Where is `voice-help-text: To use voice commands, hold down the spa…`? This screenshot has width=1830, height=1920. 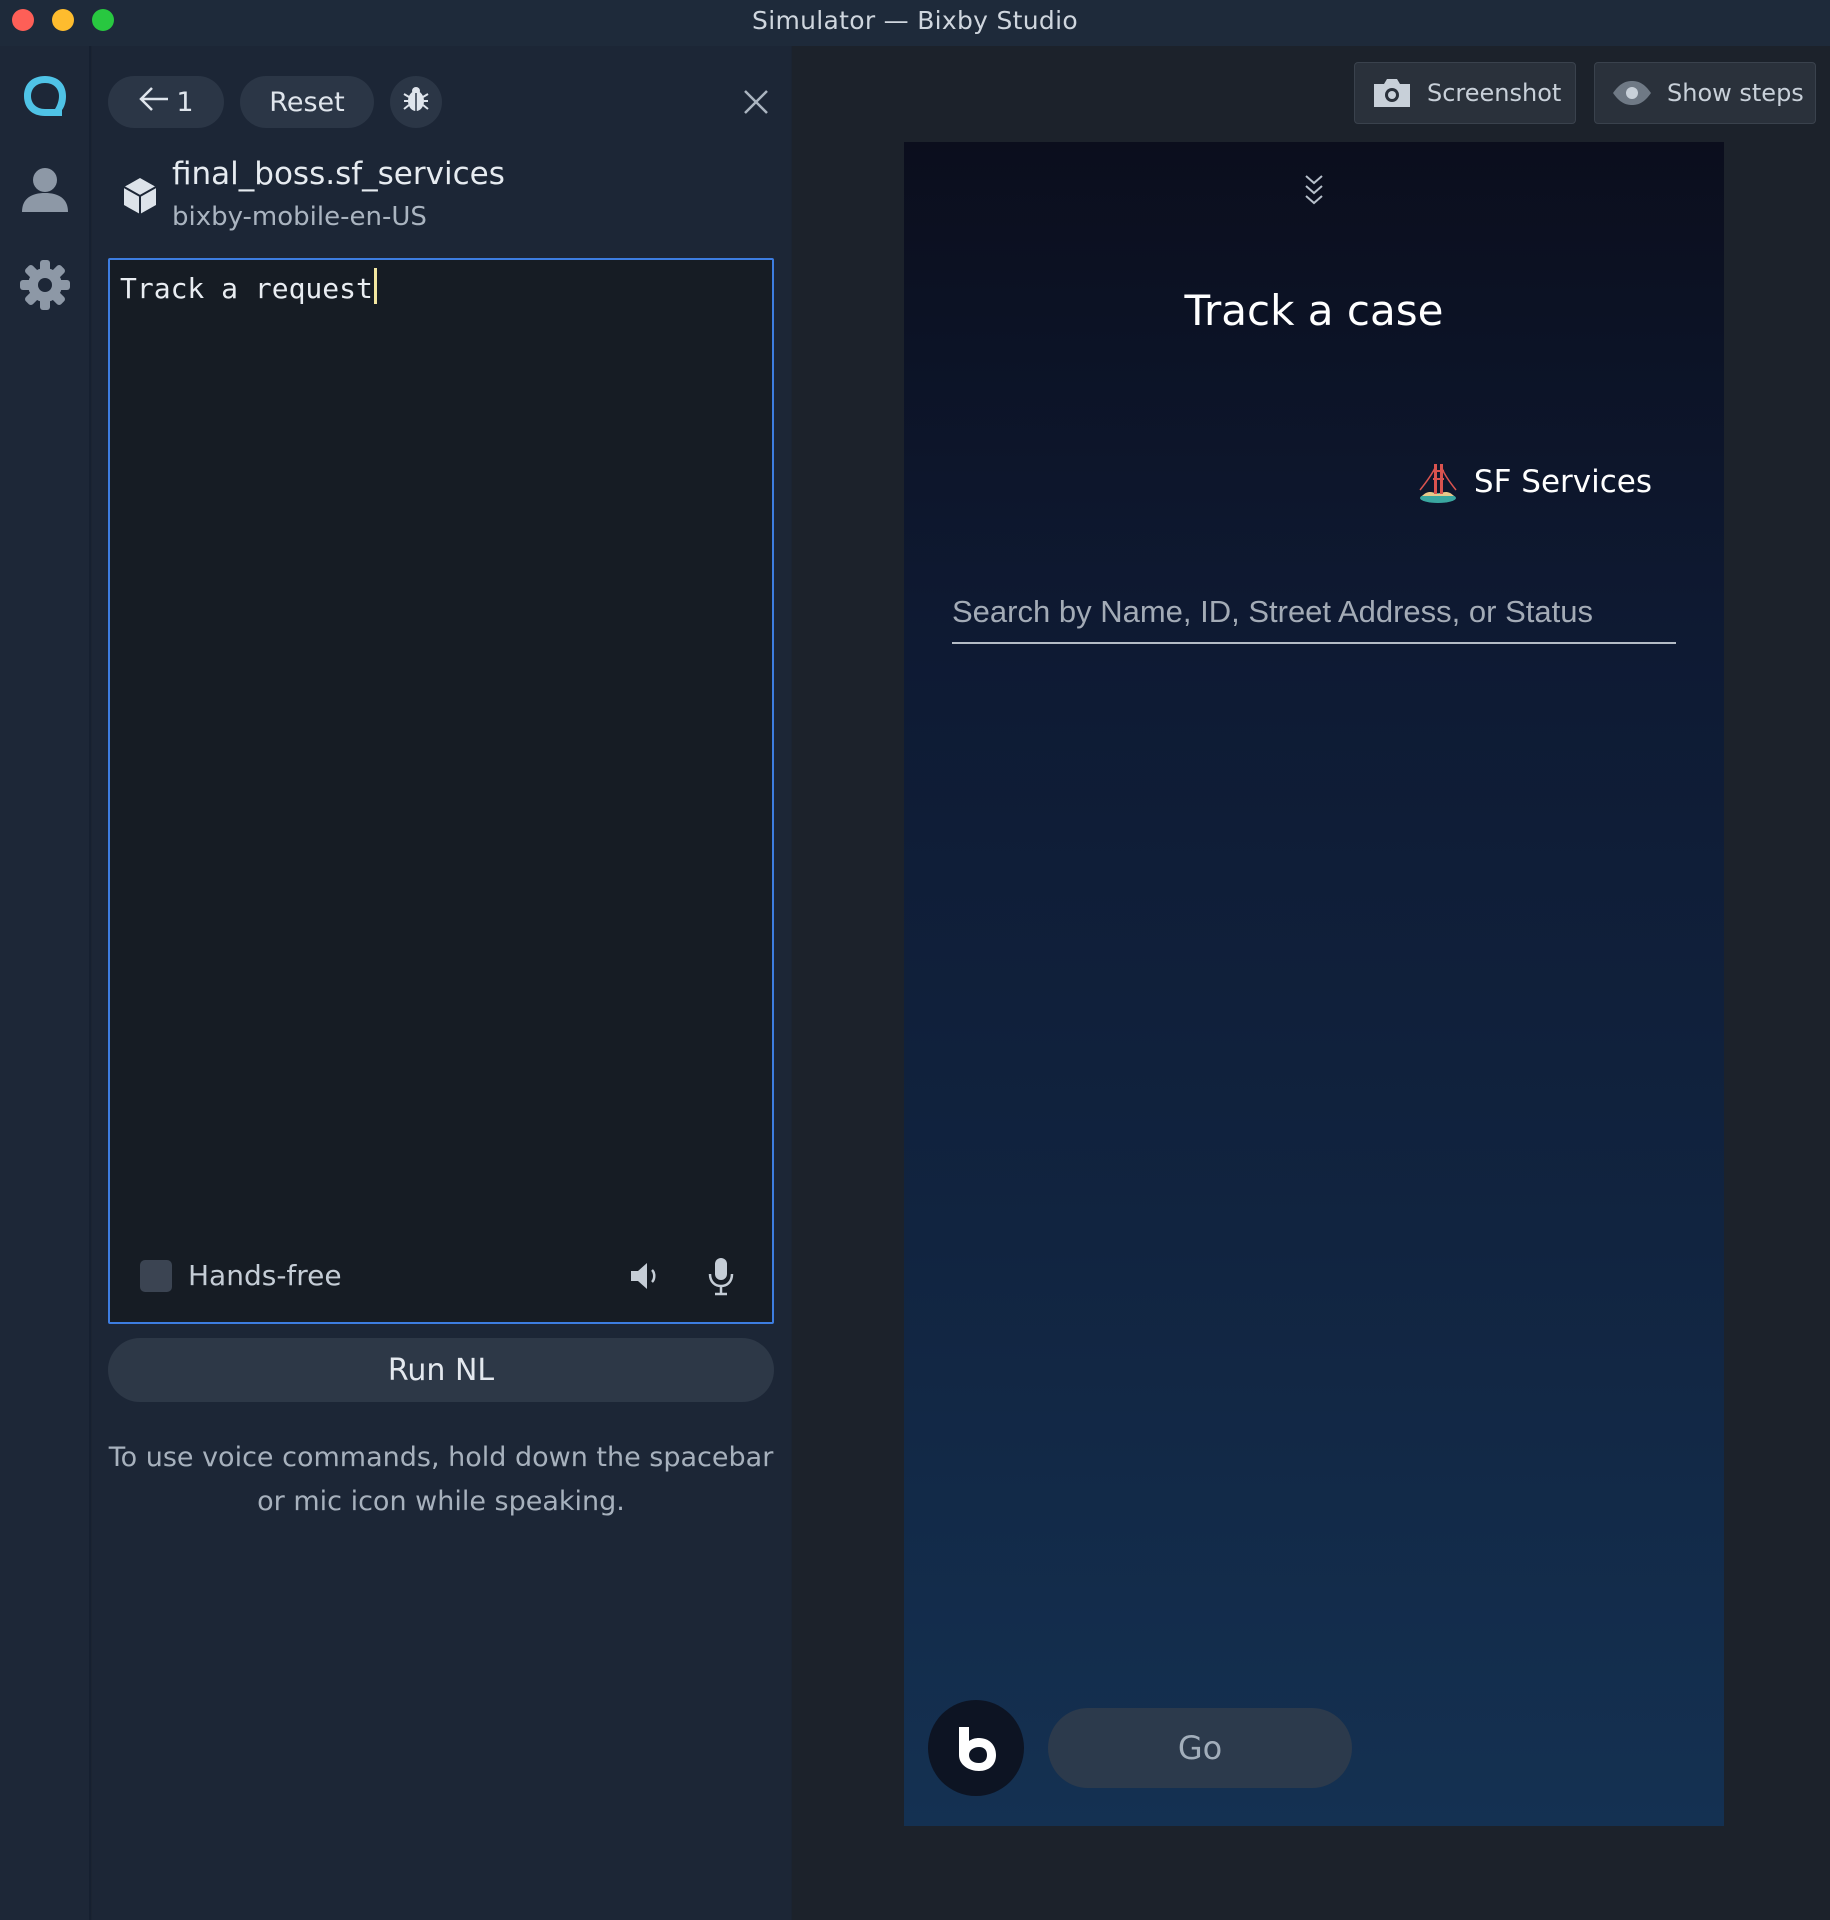
voice-help-text: To use voice commands, hold down the spa… is located at coordinates (441, 1479).